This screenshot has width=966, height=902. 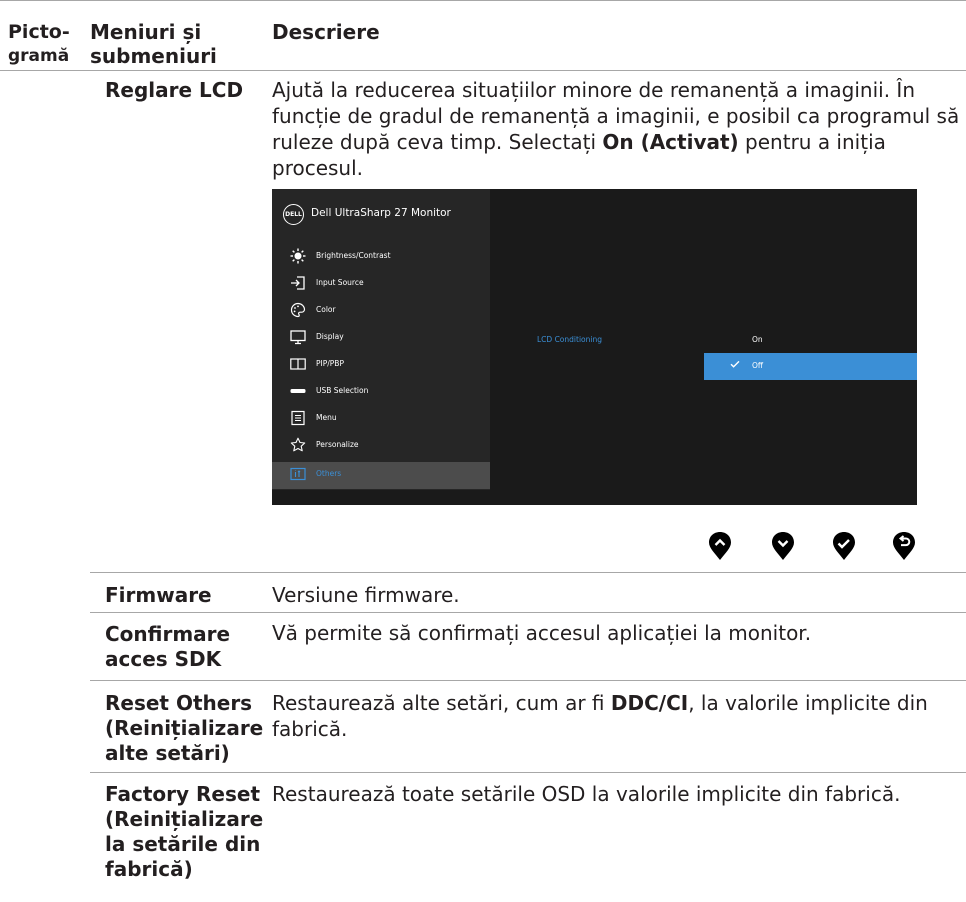 I want to click on check-icon, so click(x=735, y=364).